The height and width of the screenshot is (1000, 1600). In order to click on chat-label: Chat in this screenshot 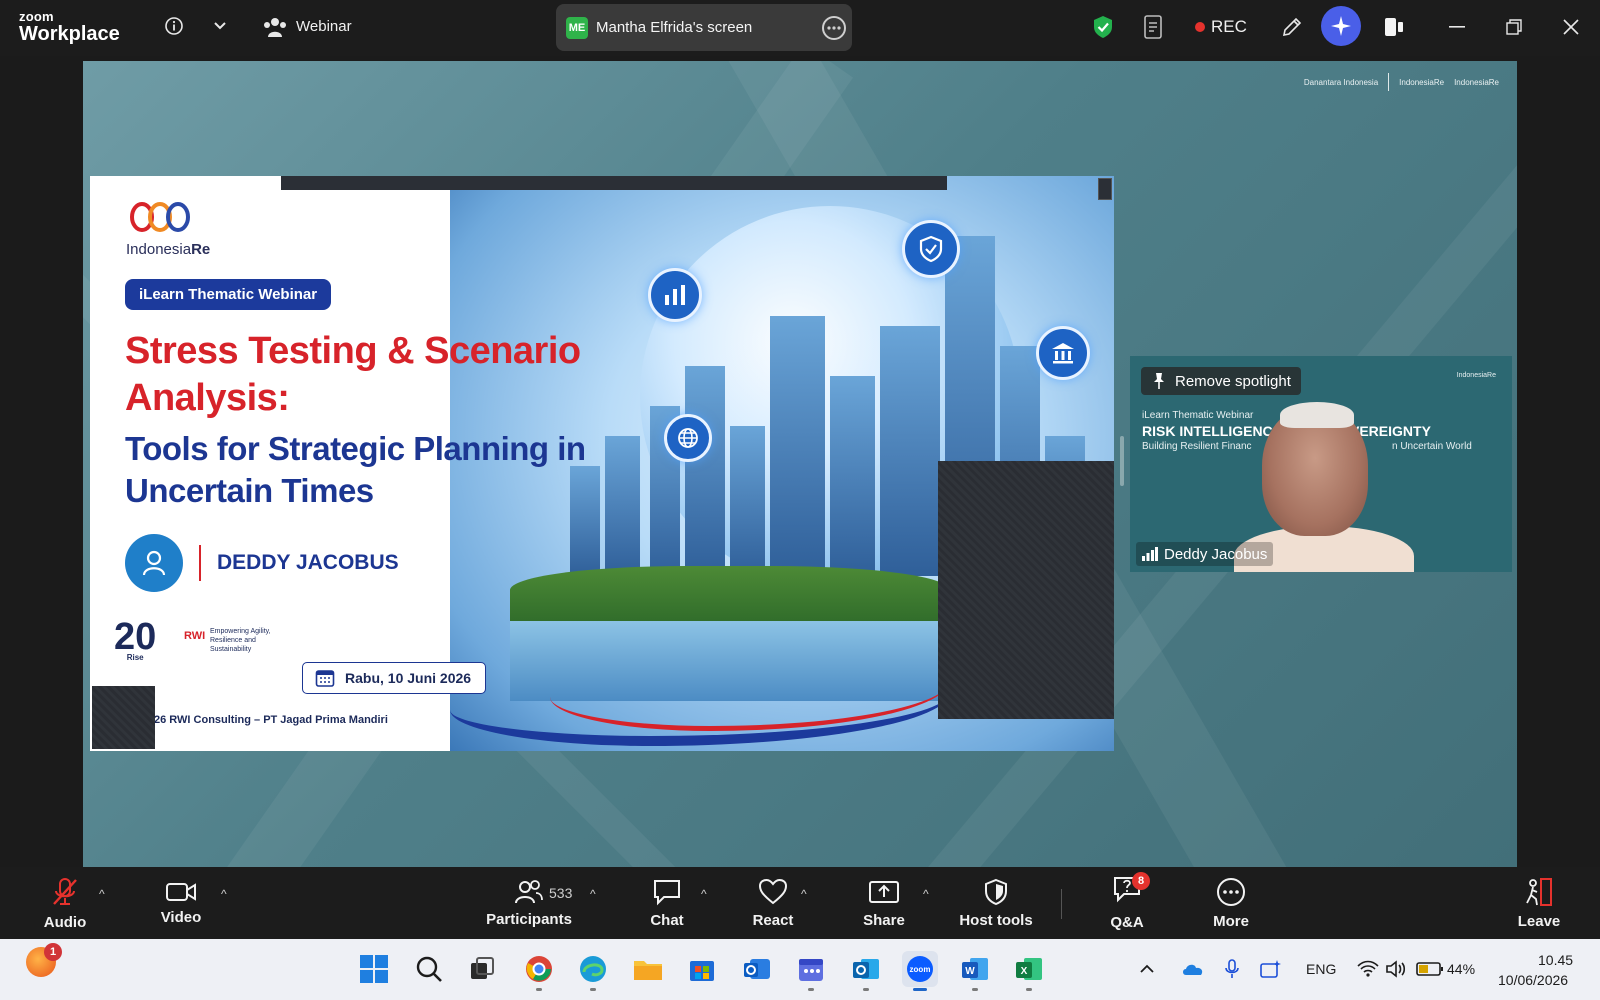, I will do `click(667, 920)`.